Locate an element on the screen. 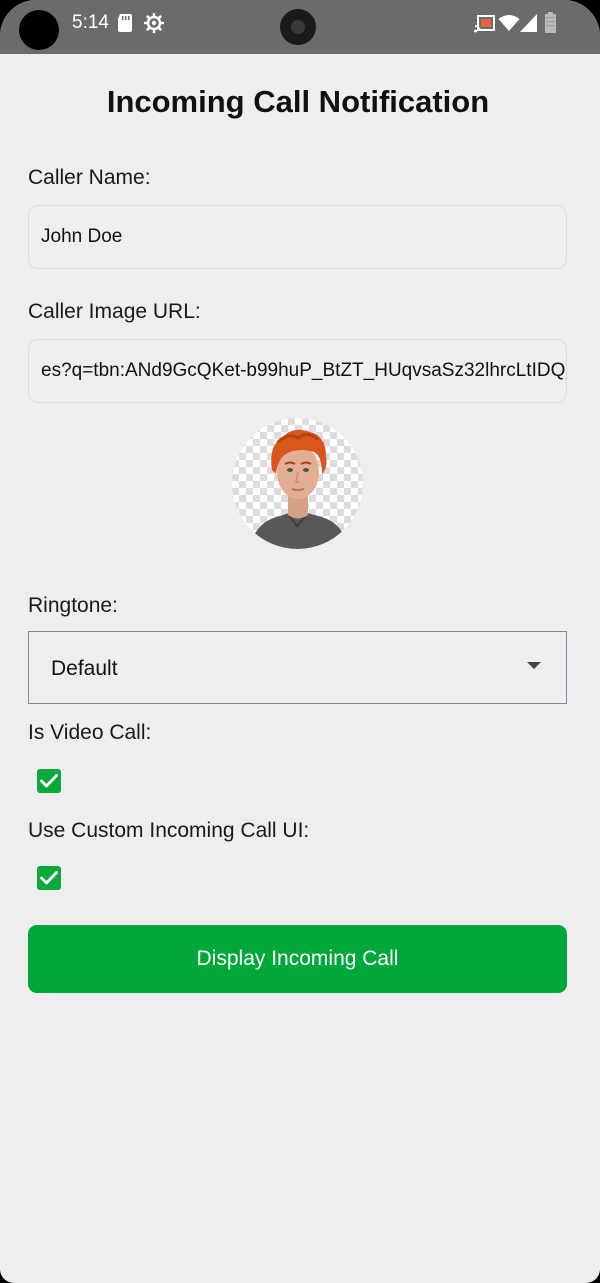 The width and height of the screenshot is (600, 1283). chevron-down-icon is located at coordinates (534, 665).